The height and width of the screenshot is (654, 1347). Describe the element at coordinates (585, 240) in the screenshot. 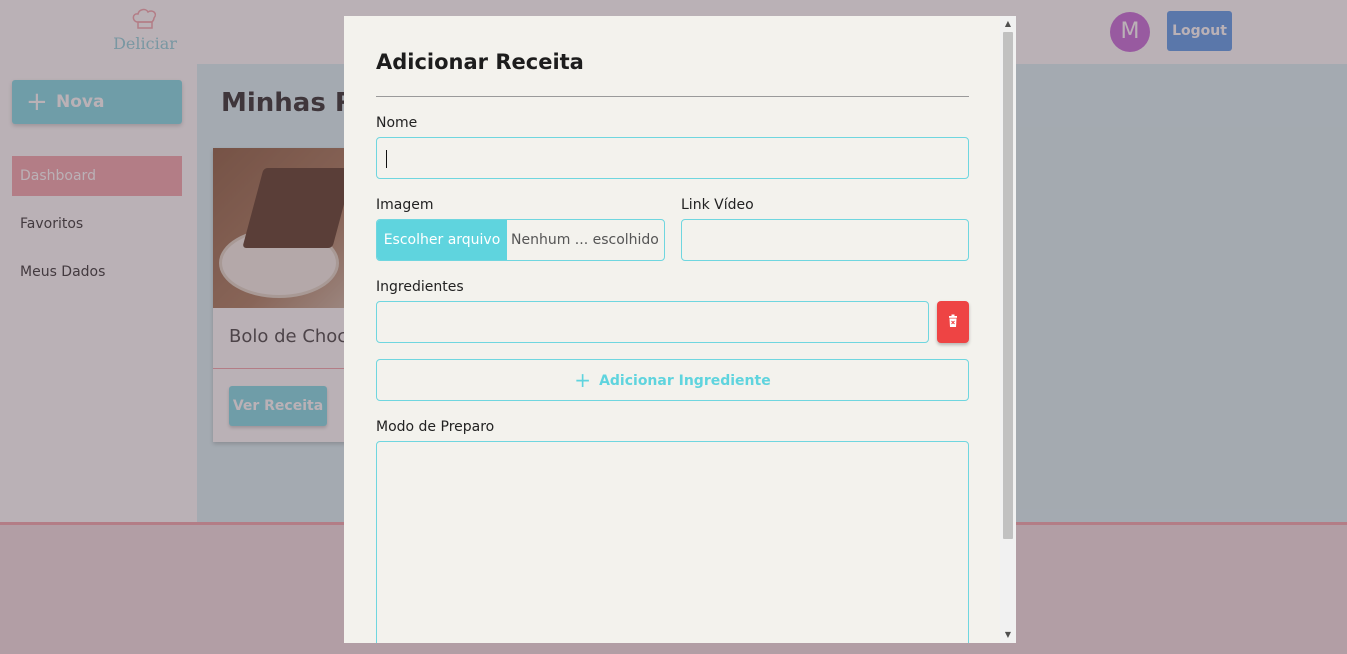

I see `file-status-text: Nenhum ... escolhido` at that location.